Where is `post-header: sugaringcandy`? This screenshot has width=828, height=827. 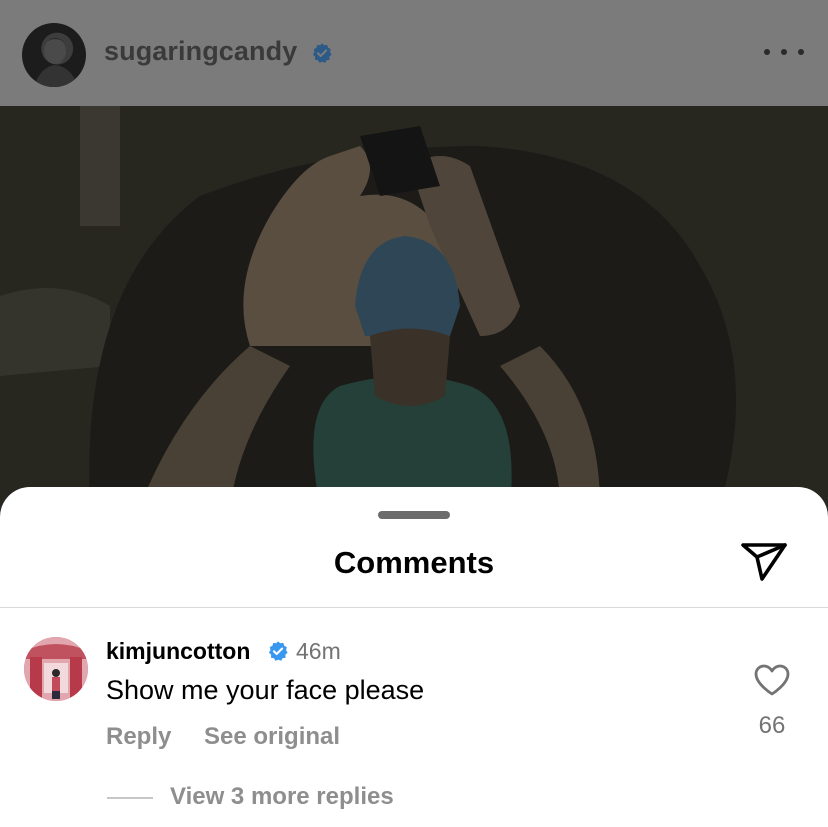 post-header: sugaringcandy is located at coordinates (414, 53).